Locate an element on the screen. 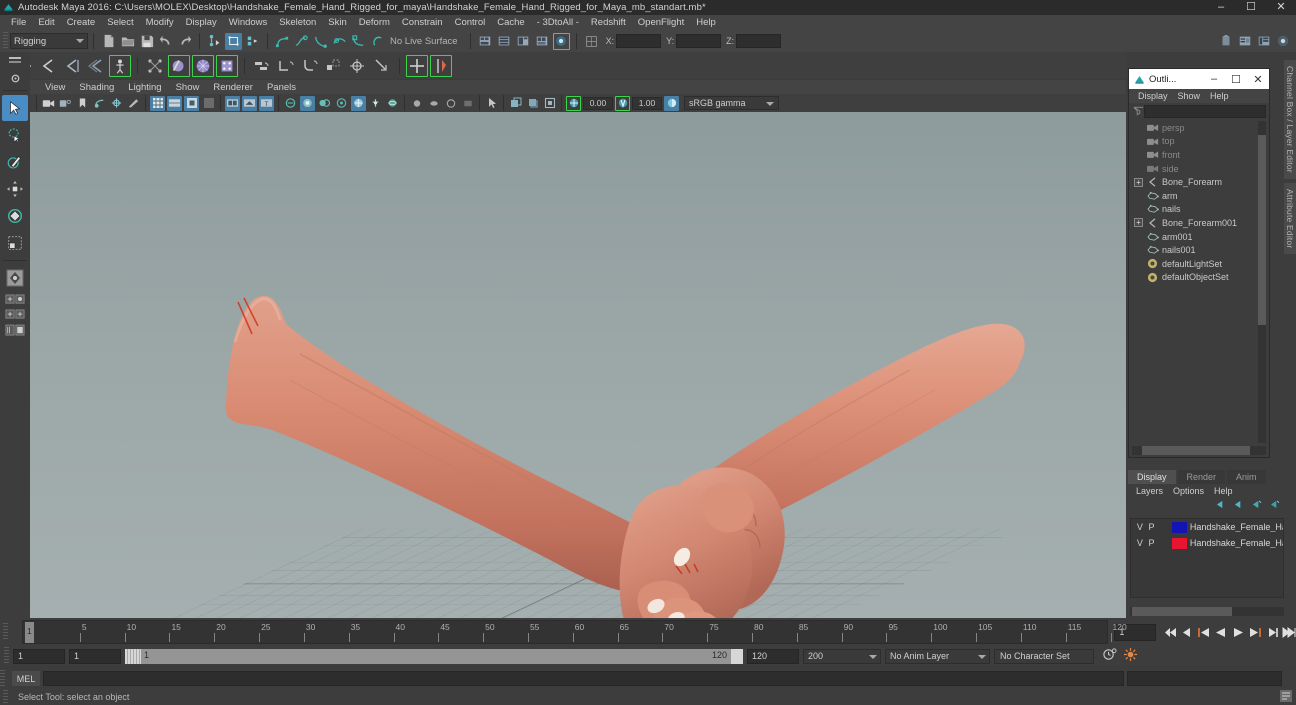 This screenshot has height=705, width=1296. paint-select-tool is located at coordinates (15, 162).